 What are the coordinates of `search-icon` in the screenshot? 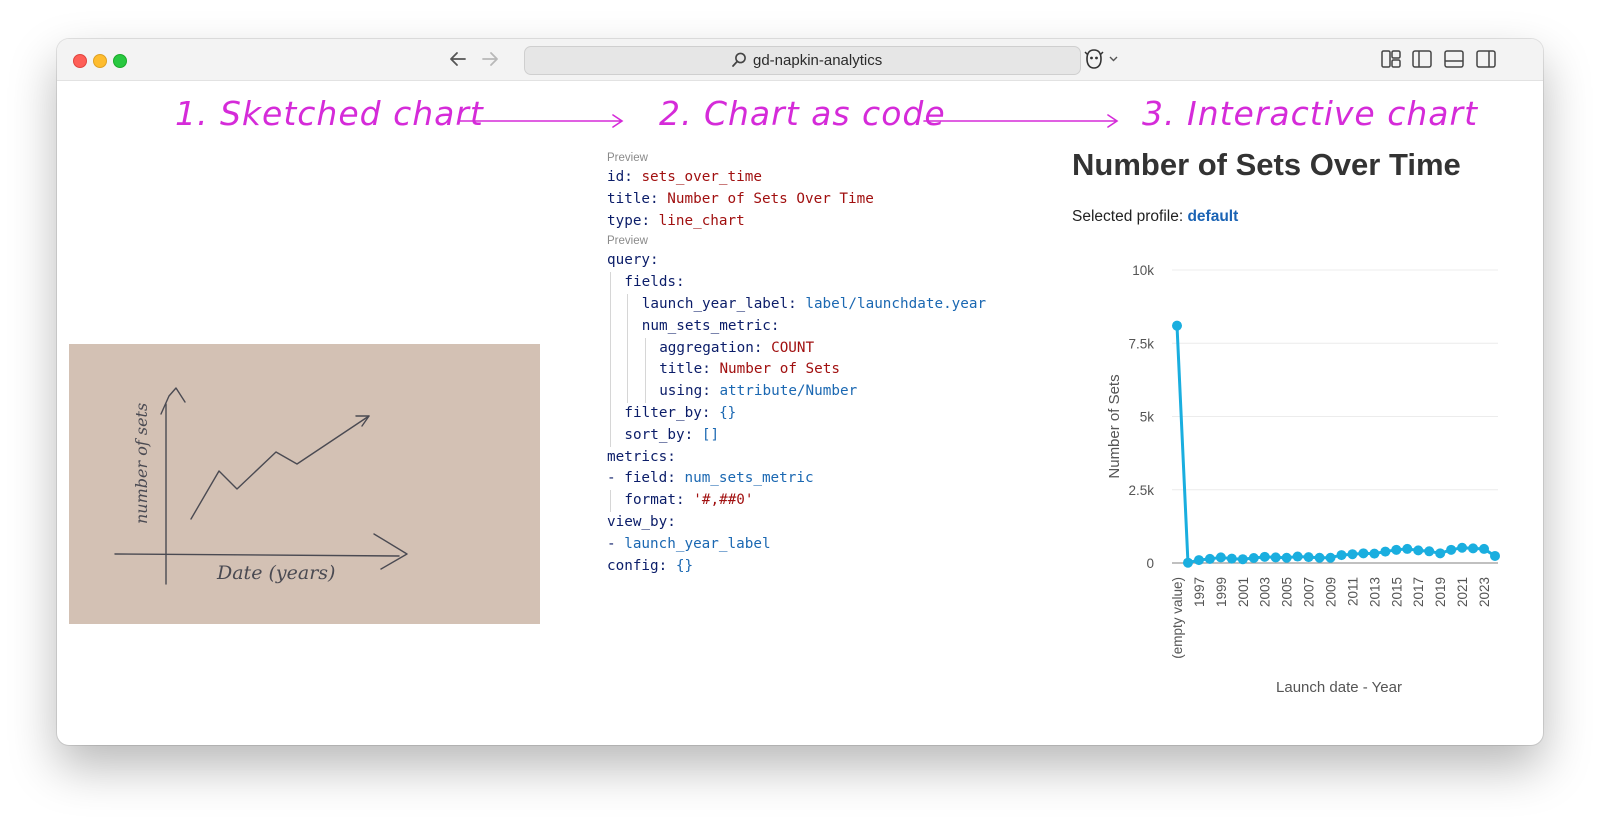 It's located at (739, 59).